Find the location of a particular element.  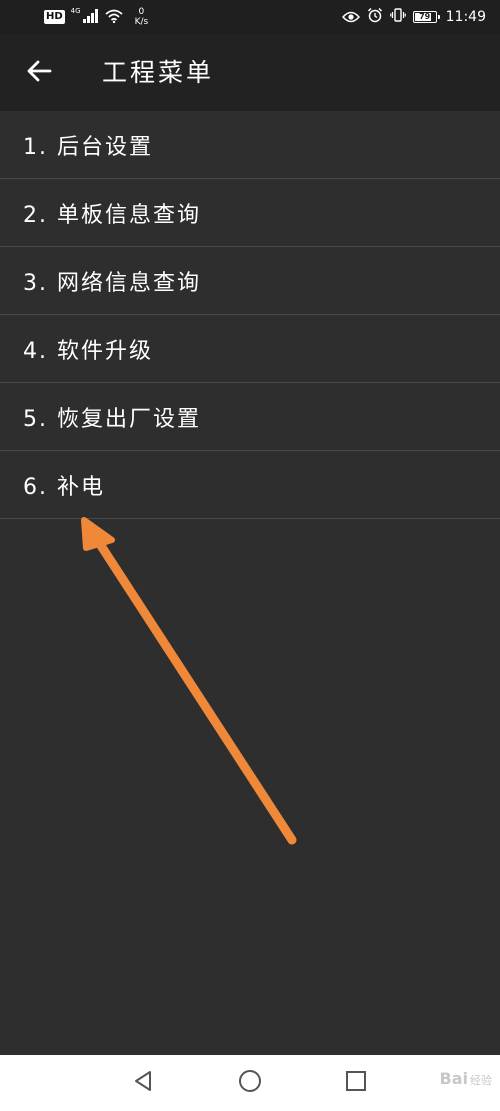

battery-level: 79 is located at coordinates (425, 16).